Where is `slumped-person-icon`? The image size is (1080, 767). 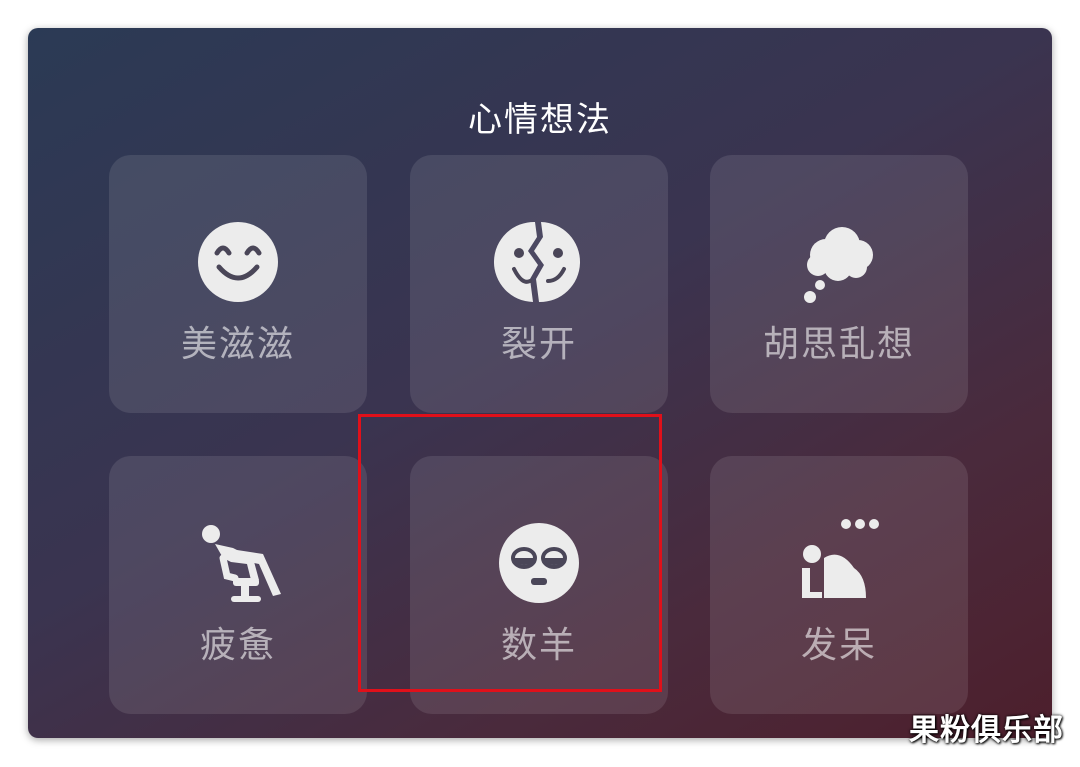 slumped-person-icon is located at coordinates (238, 563).